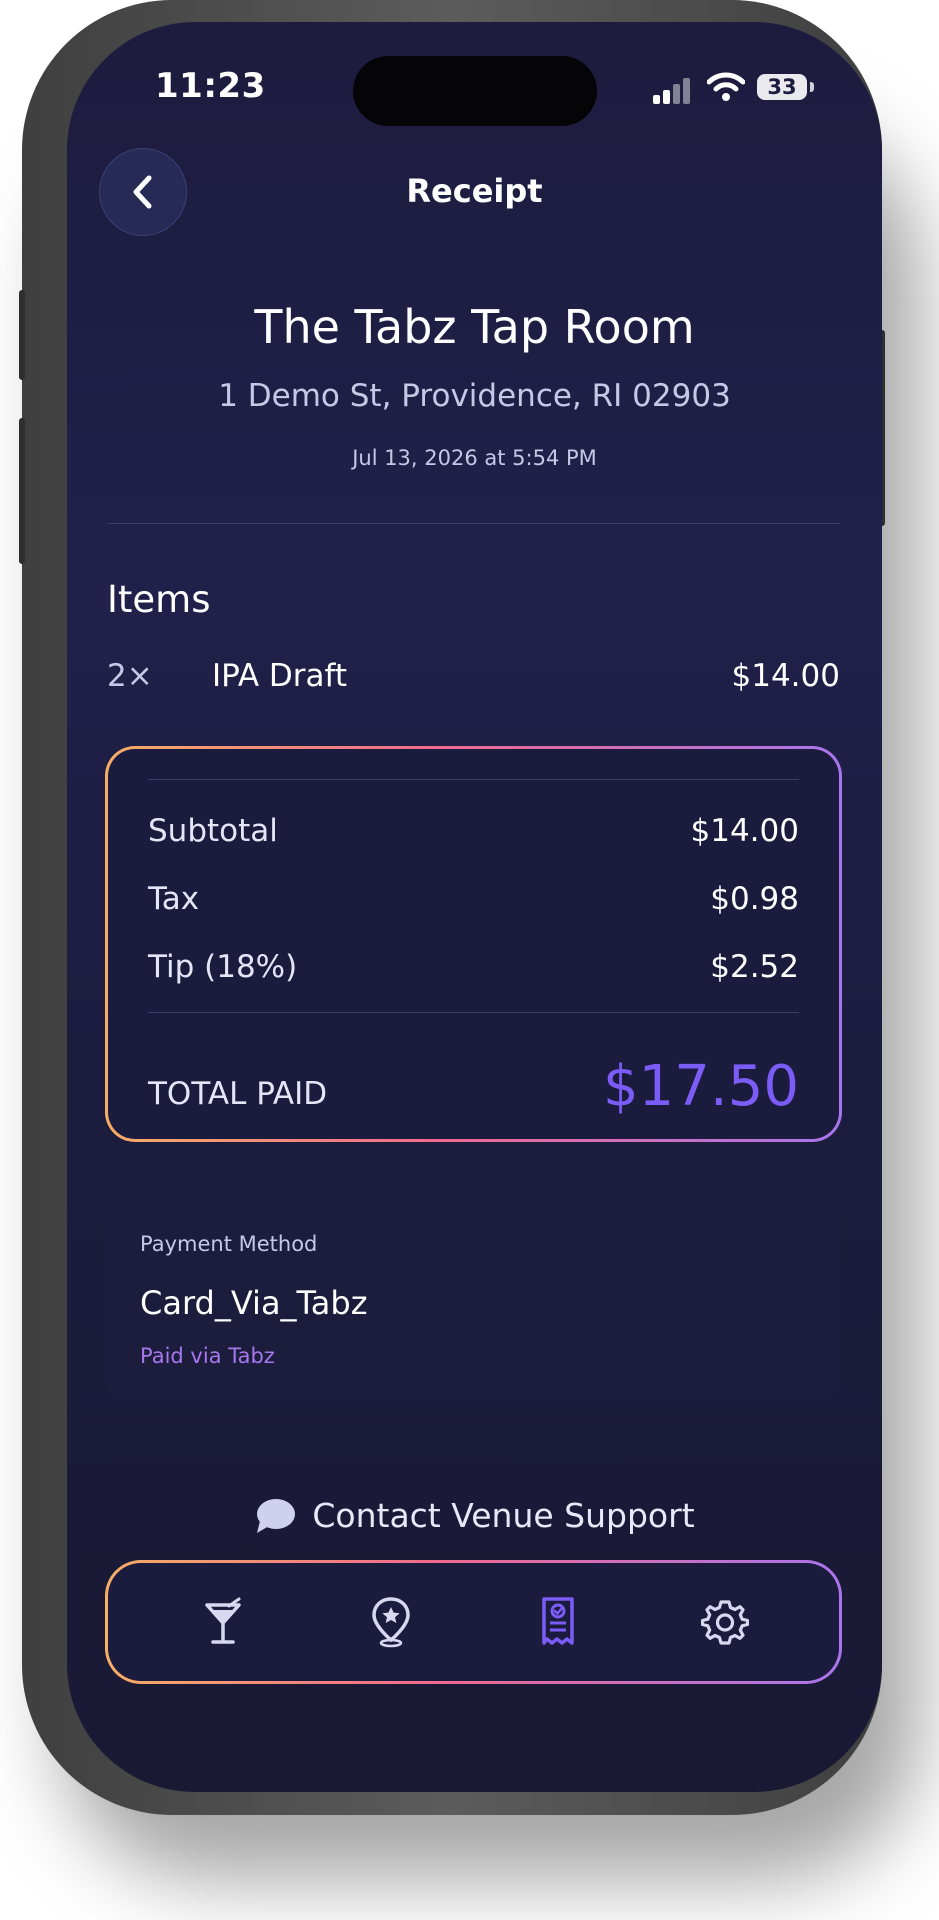  I want to click on tab-receipts, so click(558, 1622).